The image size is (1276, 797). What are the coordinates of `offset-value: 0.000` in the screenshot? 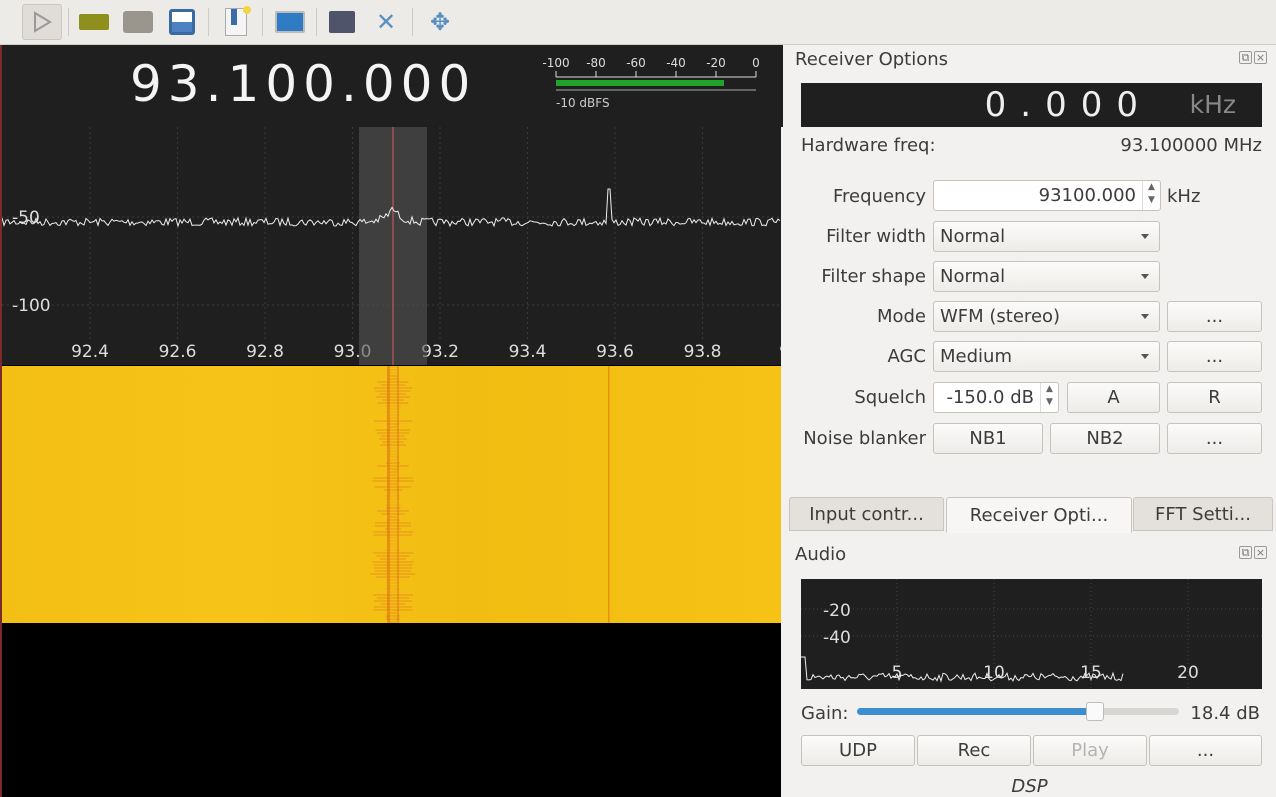 It's located at (1068, 105).